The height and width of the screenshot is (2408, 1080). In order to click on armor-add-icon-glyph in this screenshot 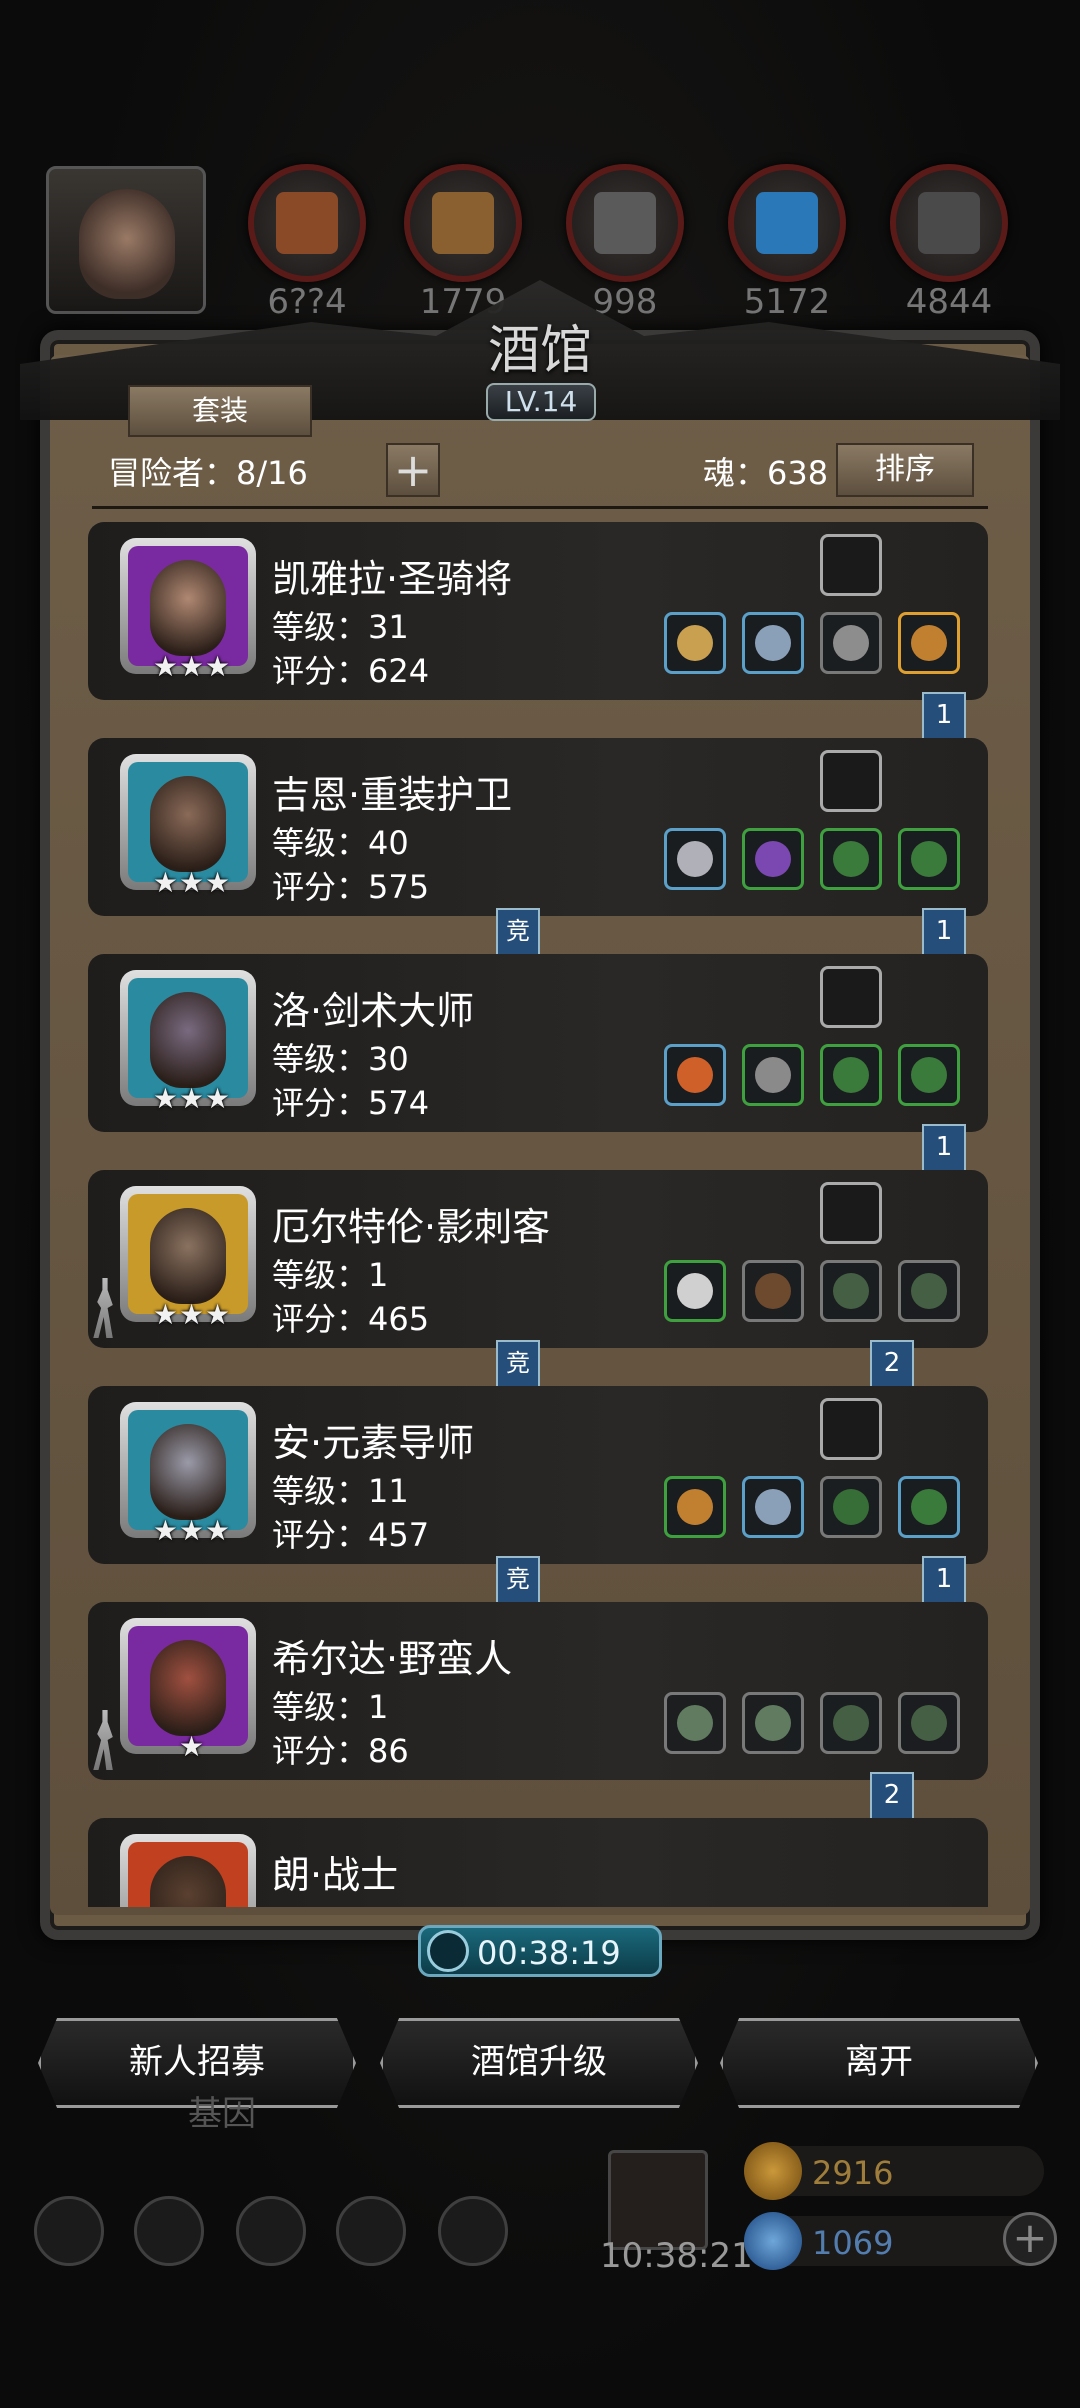, I will do `click(773, 1723)`.